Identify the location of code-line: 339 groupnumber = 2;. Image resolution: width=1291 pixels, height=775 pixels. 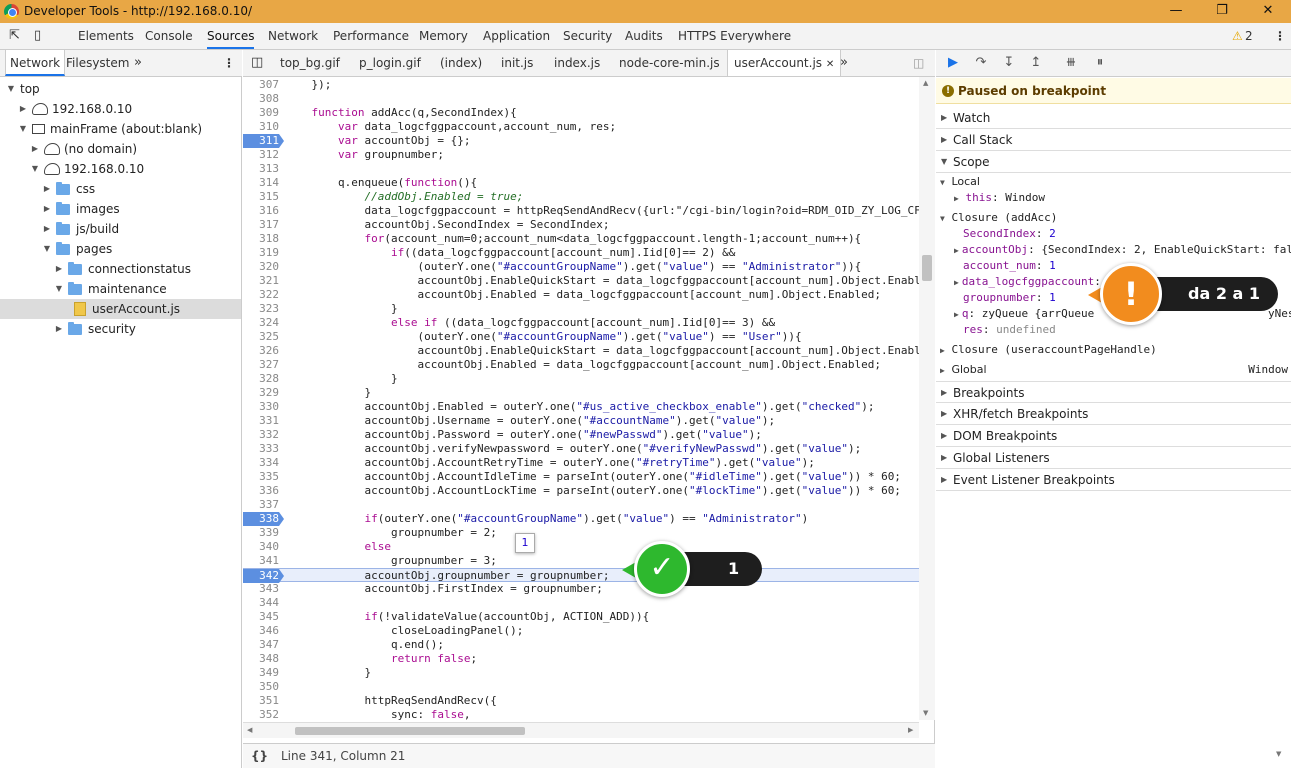
(581, 533).